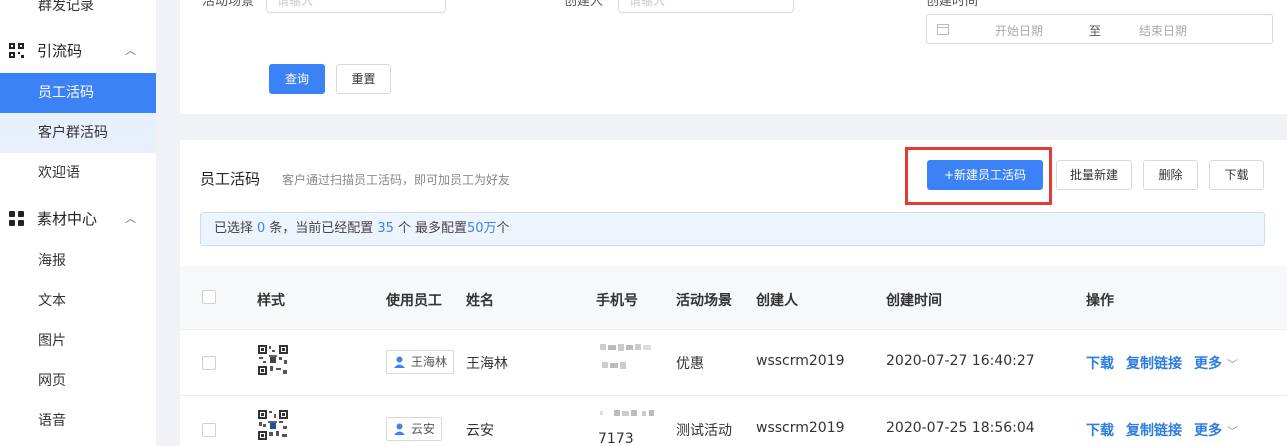  I want to click on creator-label: 创建人, so click(584, 4).